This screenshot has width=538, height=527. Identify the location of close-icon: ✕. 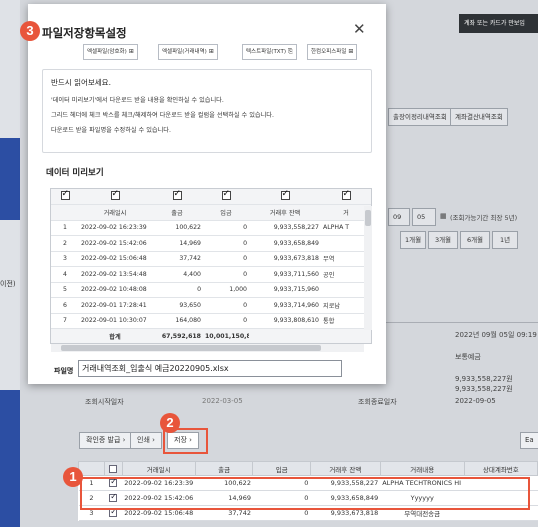
(359, 29).